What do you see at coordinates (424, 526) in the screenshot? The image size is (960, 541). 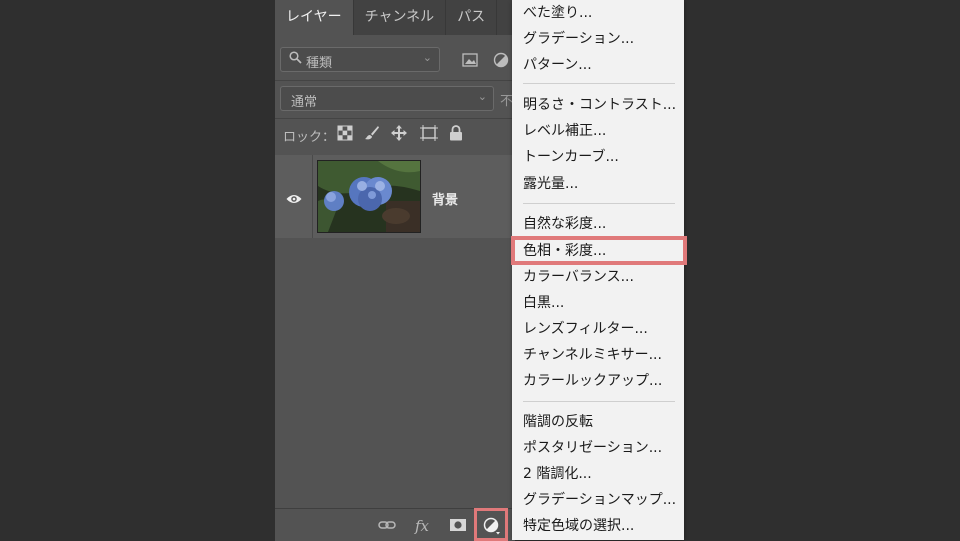 I see `fx-icon: fx` at bounding box center [424, 526].